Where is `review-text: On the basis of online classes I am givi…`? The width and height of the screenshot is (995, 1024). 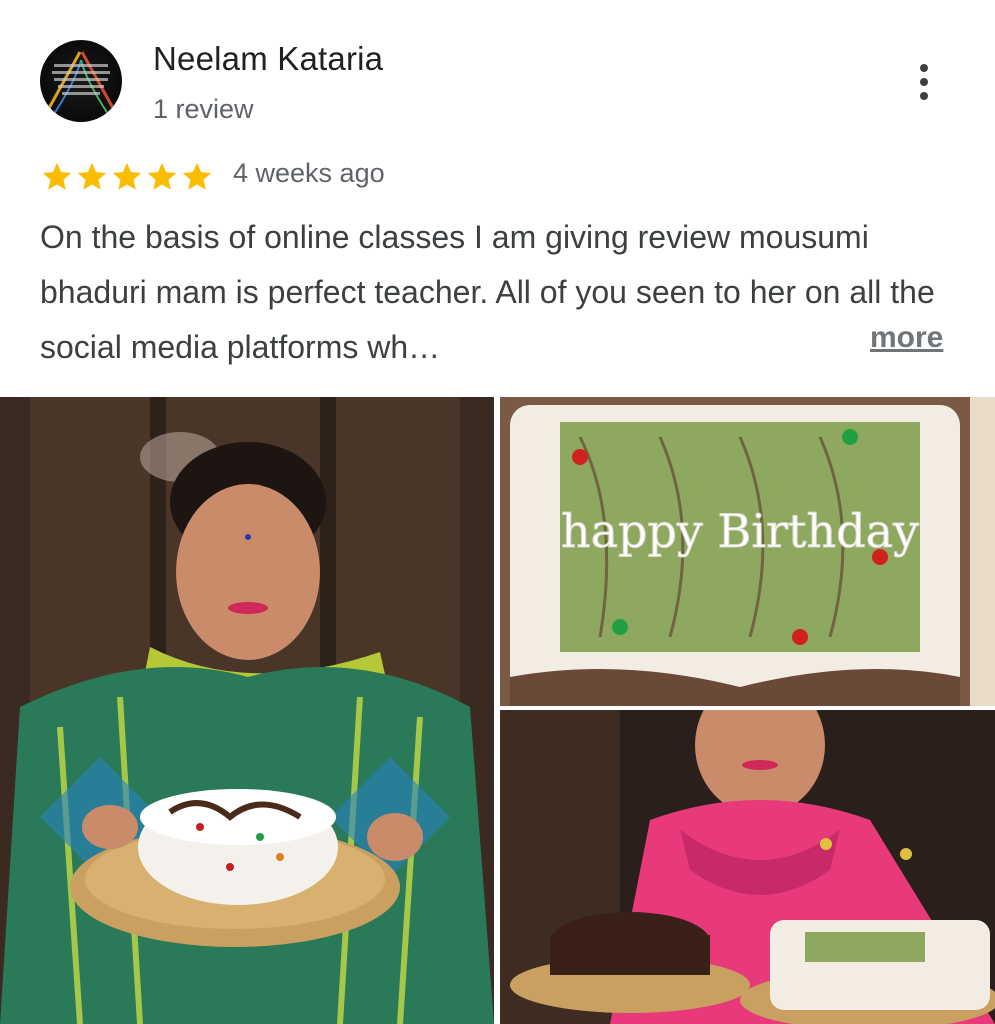
review-text: On the basis of online classes I am givi… is located at coordinates (487, 292).